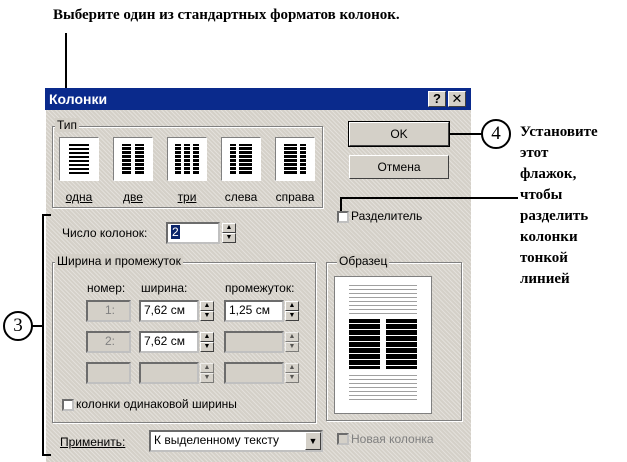  What do you see at coordinates (67, 125) in the screenshot?
I see `type-group-label: Тип` at bounding box center [67, 125].